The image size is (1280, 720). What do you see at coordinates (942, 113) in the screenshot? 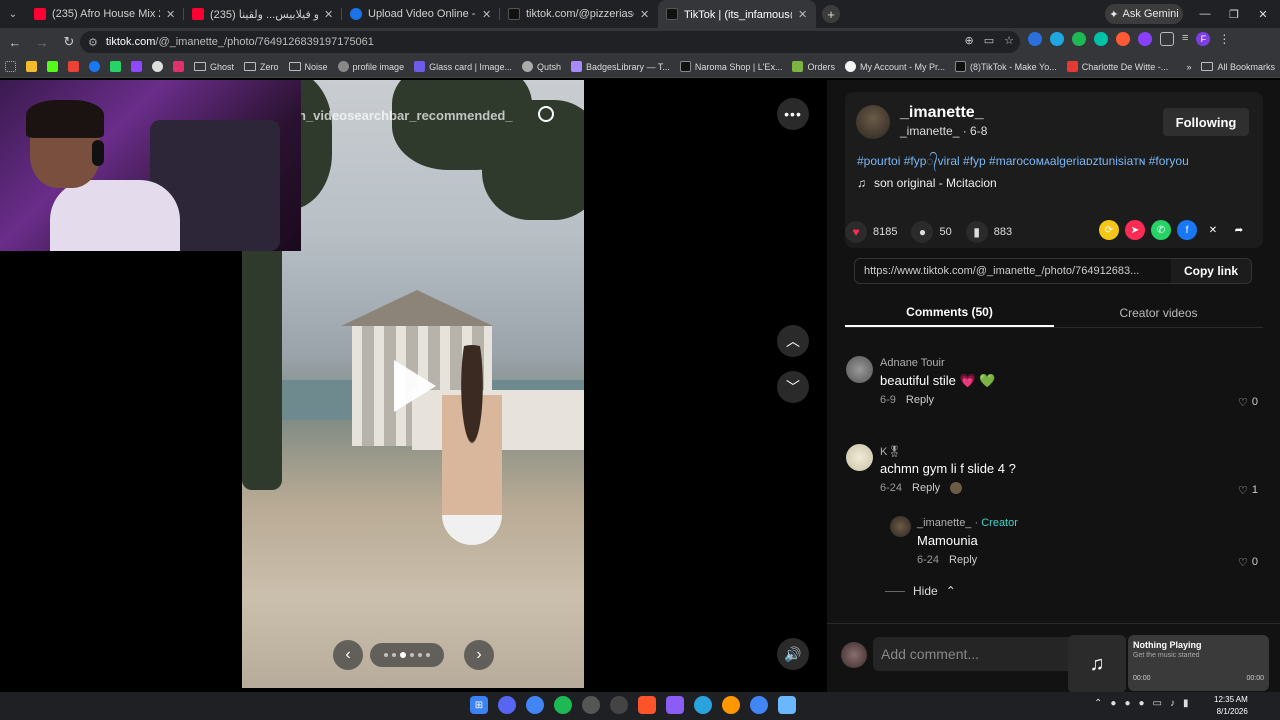
I see `author-username: _imanette_` at bounding box center [942, 113].